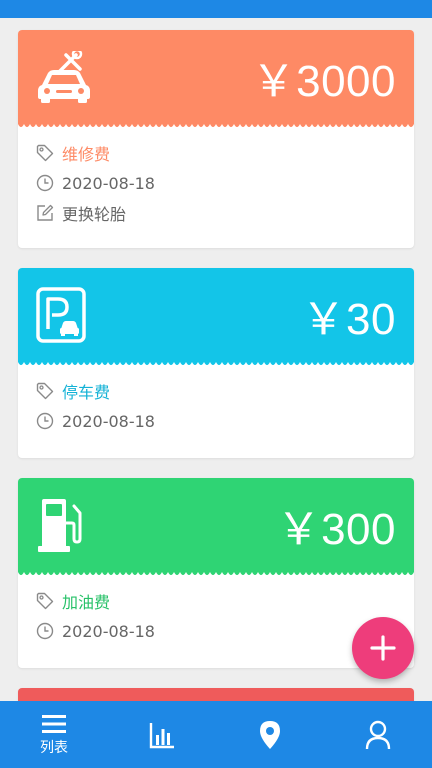 The width and height of the screenshot is (432, 768). Describe the element at coordinates (86, 602) in the screenshot. I see `category-label: 加油费` at that location.